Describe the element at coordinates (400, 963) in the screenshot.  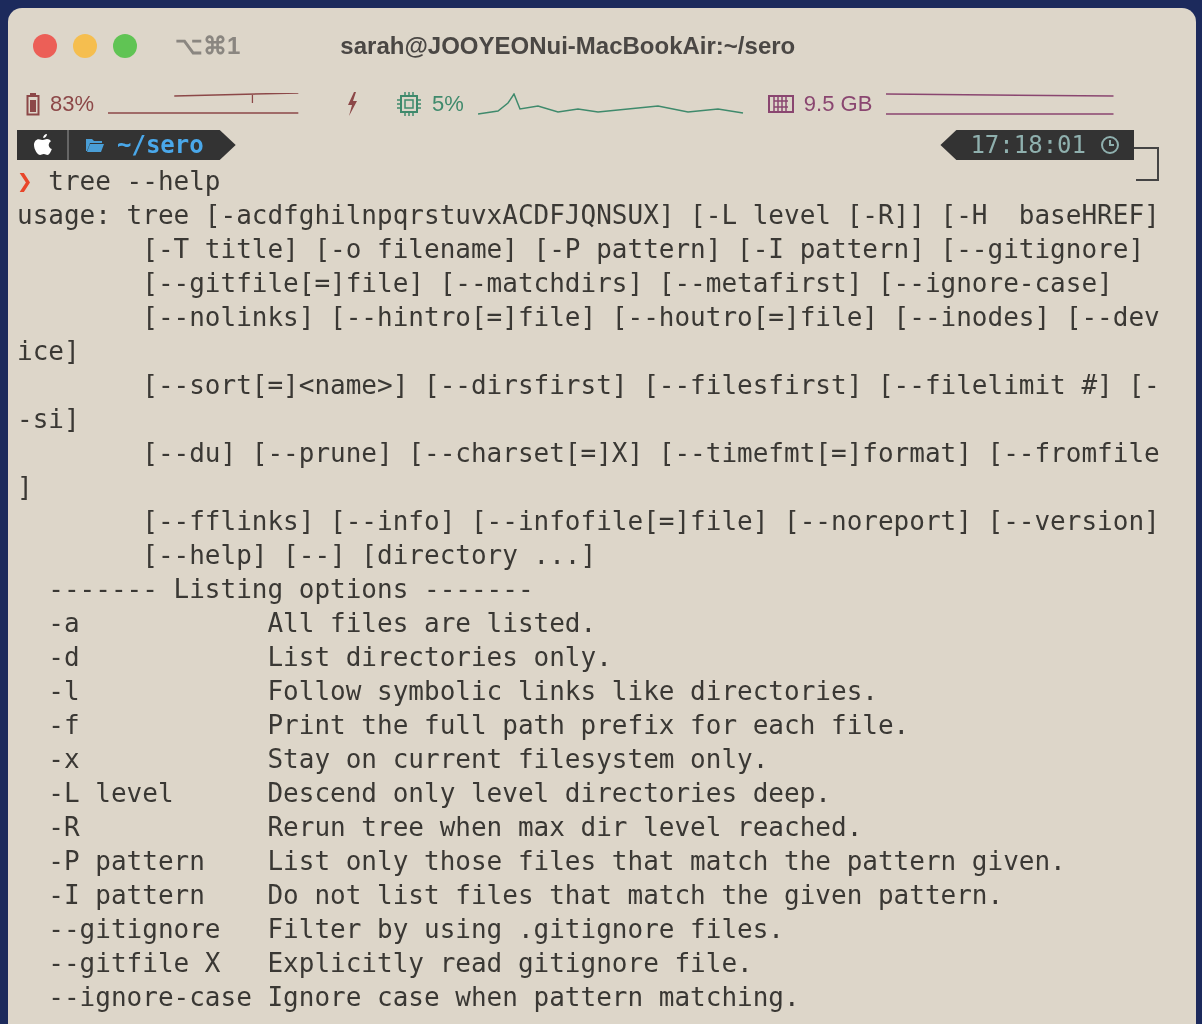
I see `output-line: --gitfile X Explicitly read gitignore file.` at that location.